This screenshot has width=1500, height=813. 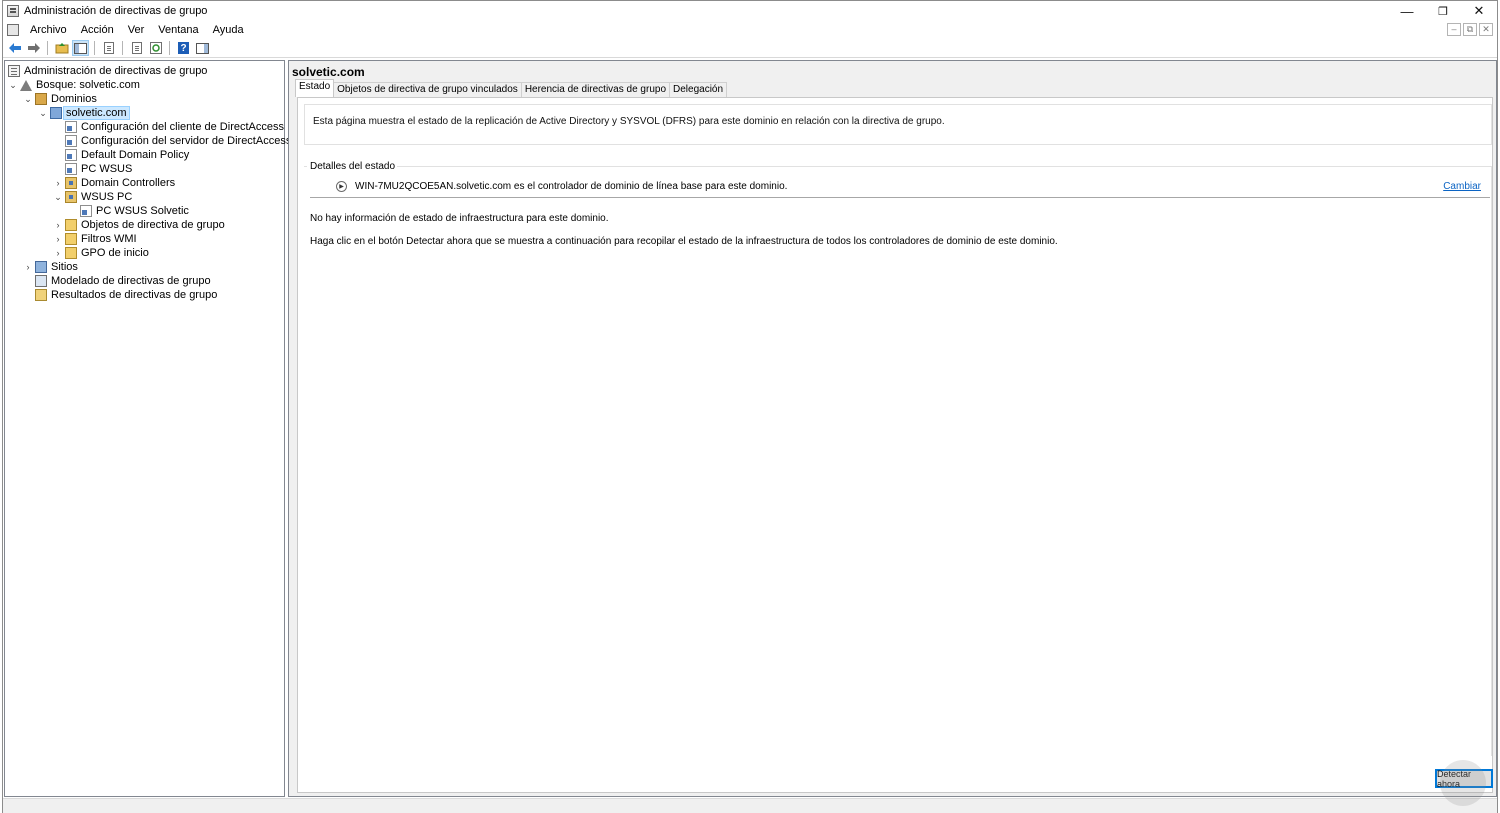 I want to click on back-button, so click(x=14, y=48).